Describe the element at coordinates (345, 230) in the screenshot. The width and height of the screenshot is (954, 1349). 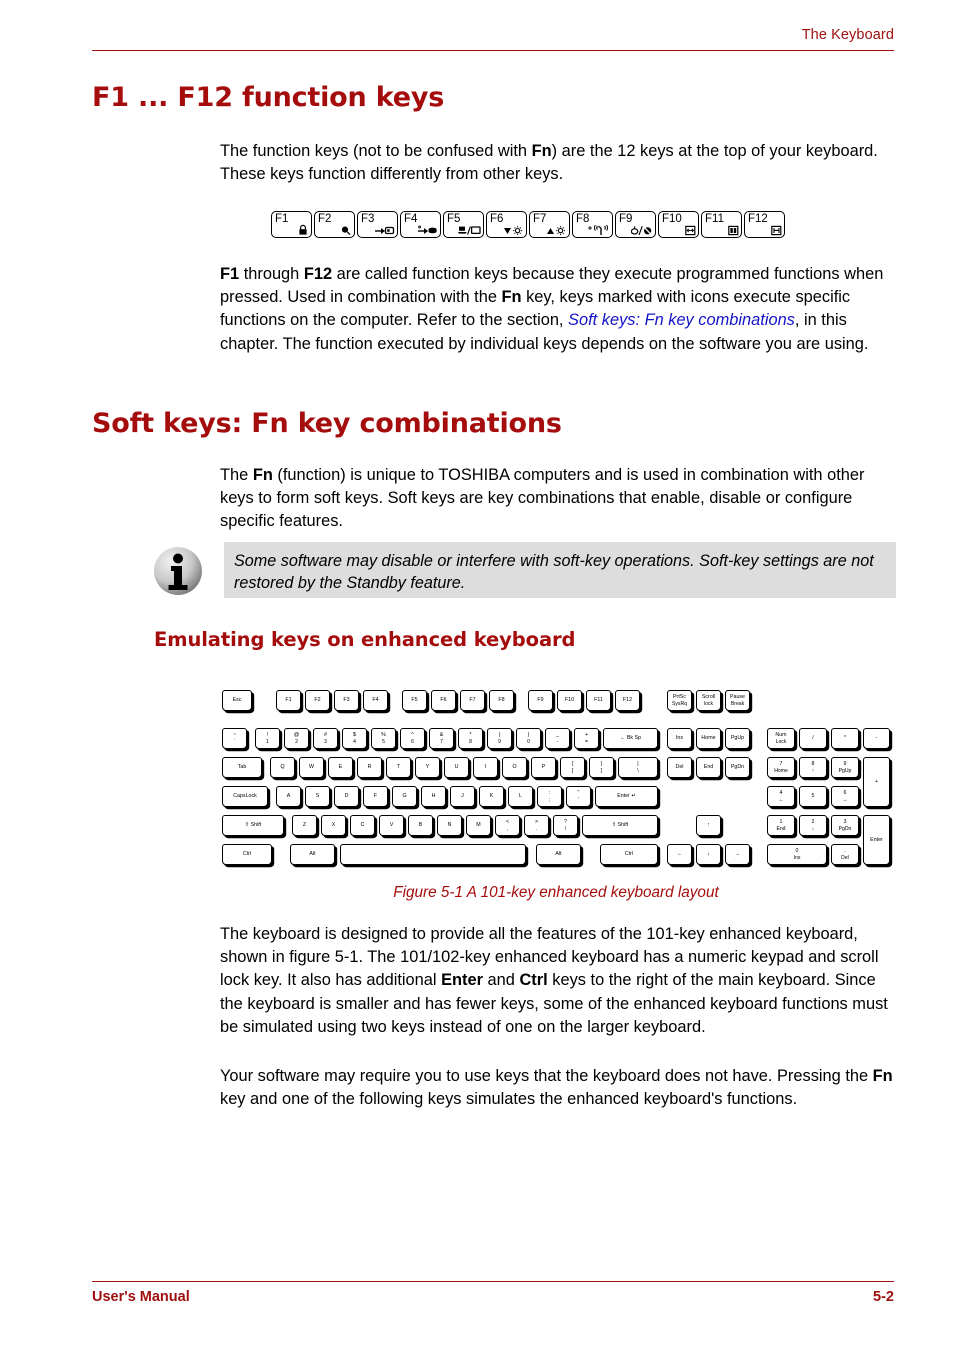
I see `power-plan-icon` at that location.